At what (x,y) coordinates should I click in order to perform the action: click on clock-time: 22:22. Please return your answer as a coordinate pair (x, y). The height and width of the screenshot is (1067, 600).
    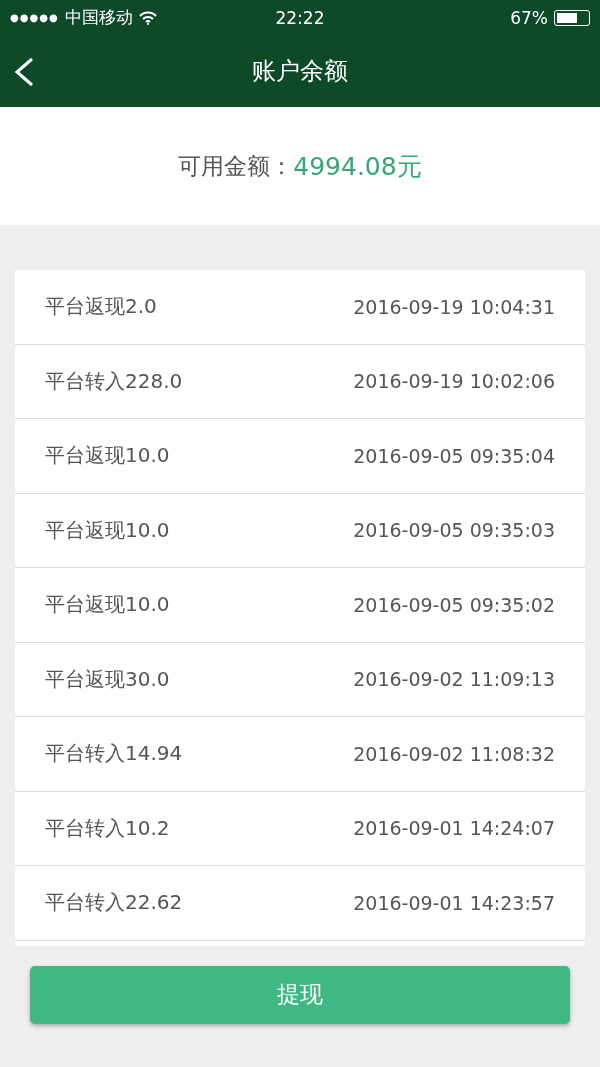
    Looking at the image, I should click on (300, 17).